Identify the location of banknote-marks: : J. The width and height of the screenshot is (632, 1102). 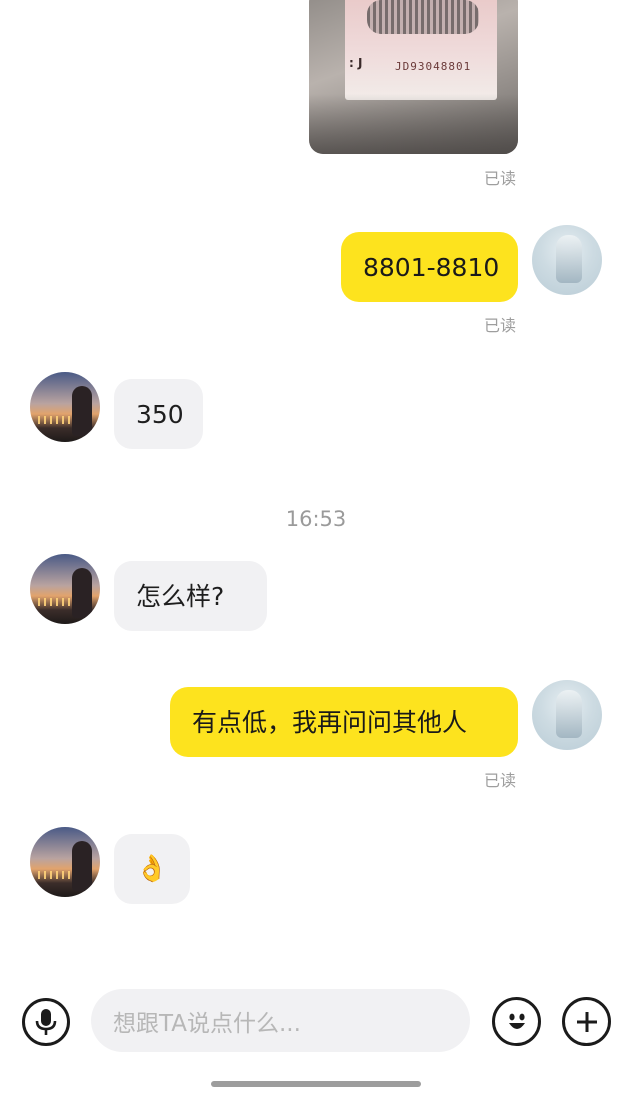
(356, 63).